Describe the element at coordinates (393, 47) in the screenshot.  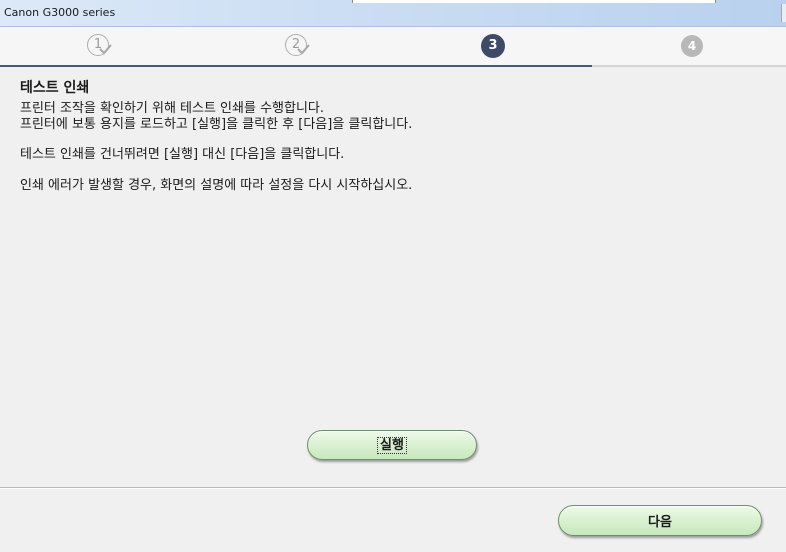
I see `step-indicator: 1 2 3 4` at that location.